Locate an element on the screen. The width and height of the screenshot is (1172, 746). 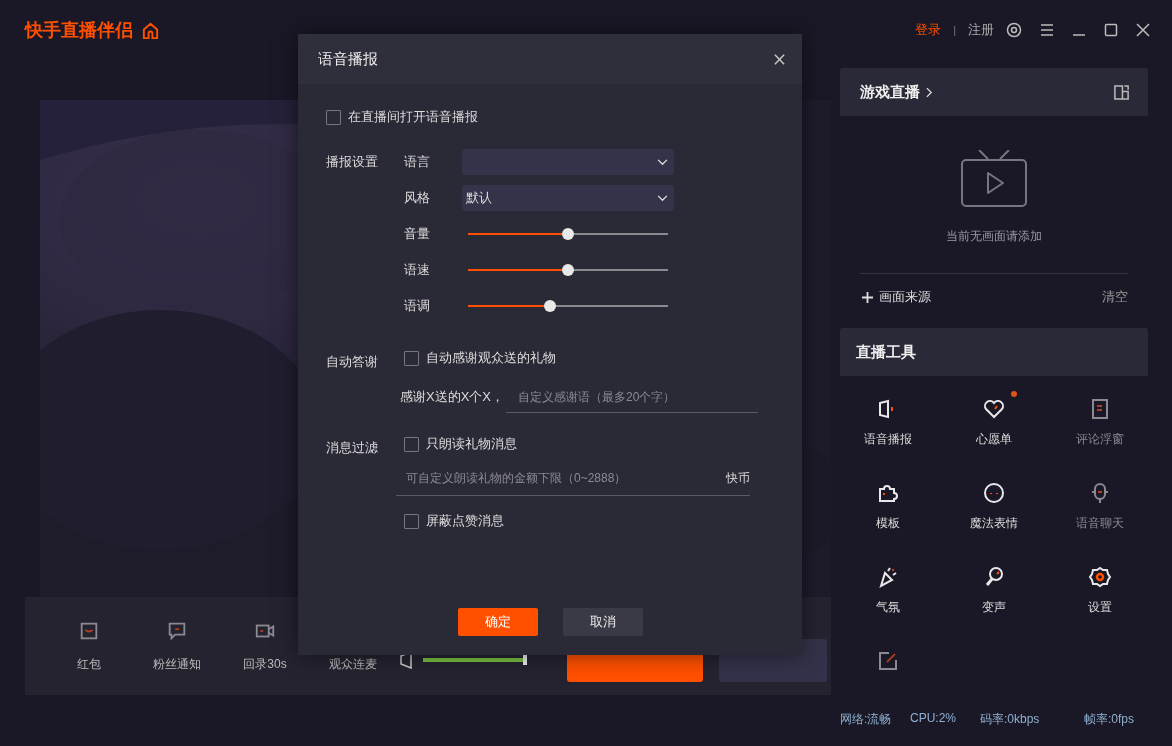
dropdown: 默认 is located at coordinates (568, 198).